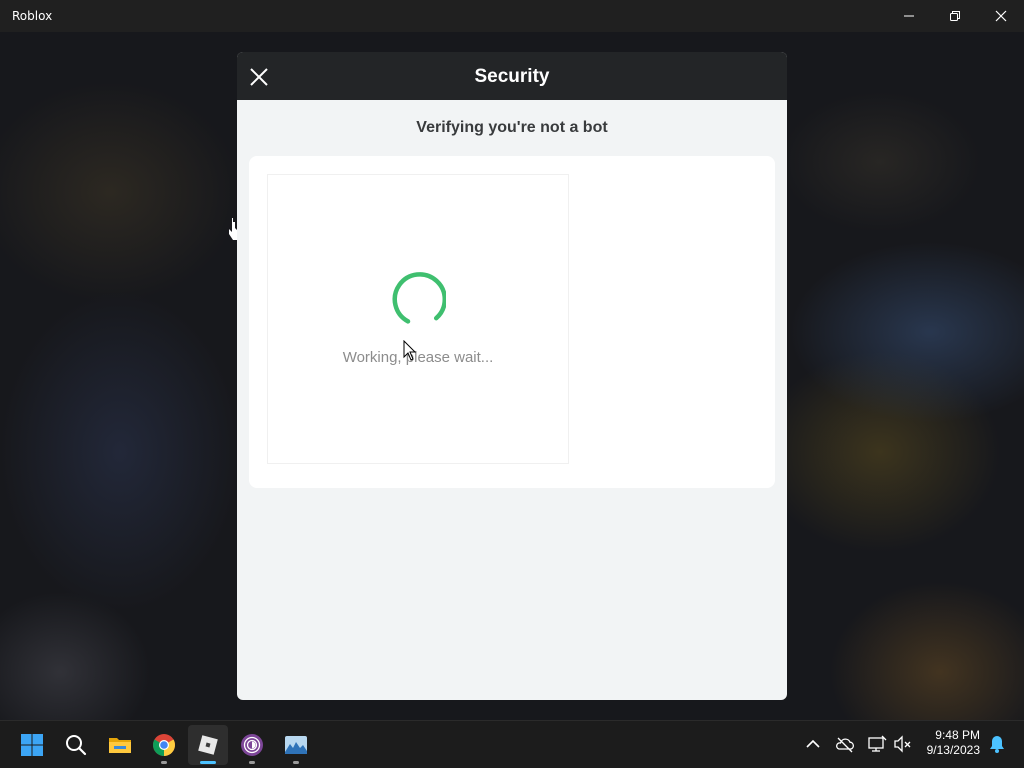 Image resolution: width=1024 pixels, height=768 pixels. I want to click on mouse-pointer-icon, so click(410, 350).